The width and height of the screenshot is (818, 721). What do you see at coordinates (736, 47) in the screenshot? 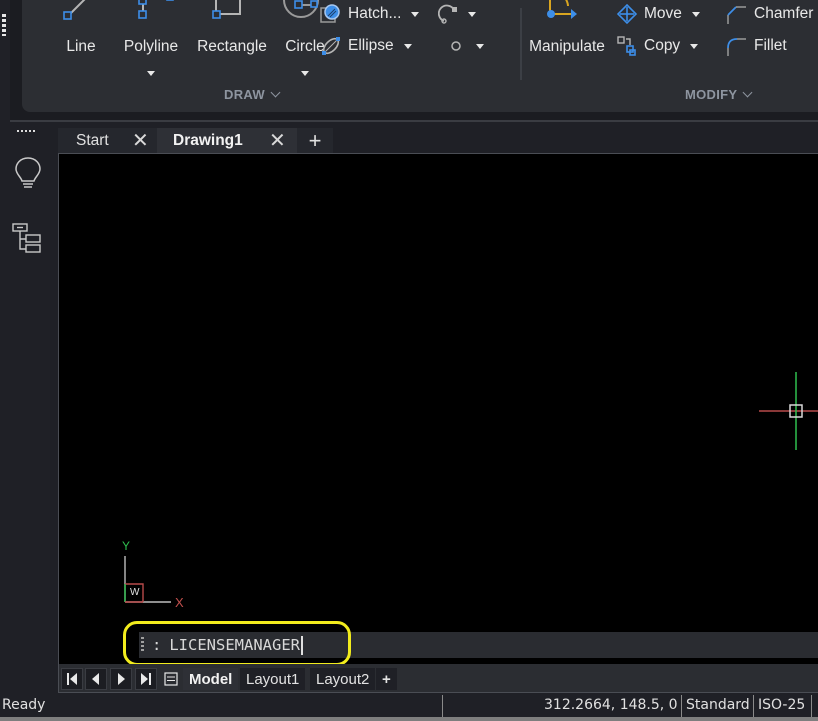
I see `fillet-icon` at bounding box center [736, 47].